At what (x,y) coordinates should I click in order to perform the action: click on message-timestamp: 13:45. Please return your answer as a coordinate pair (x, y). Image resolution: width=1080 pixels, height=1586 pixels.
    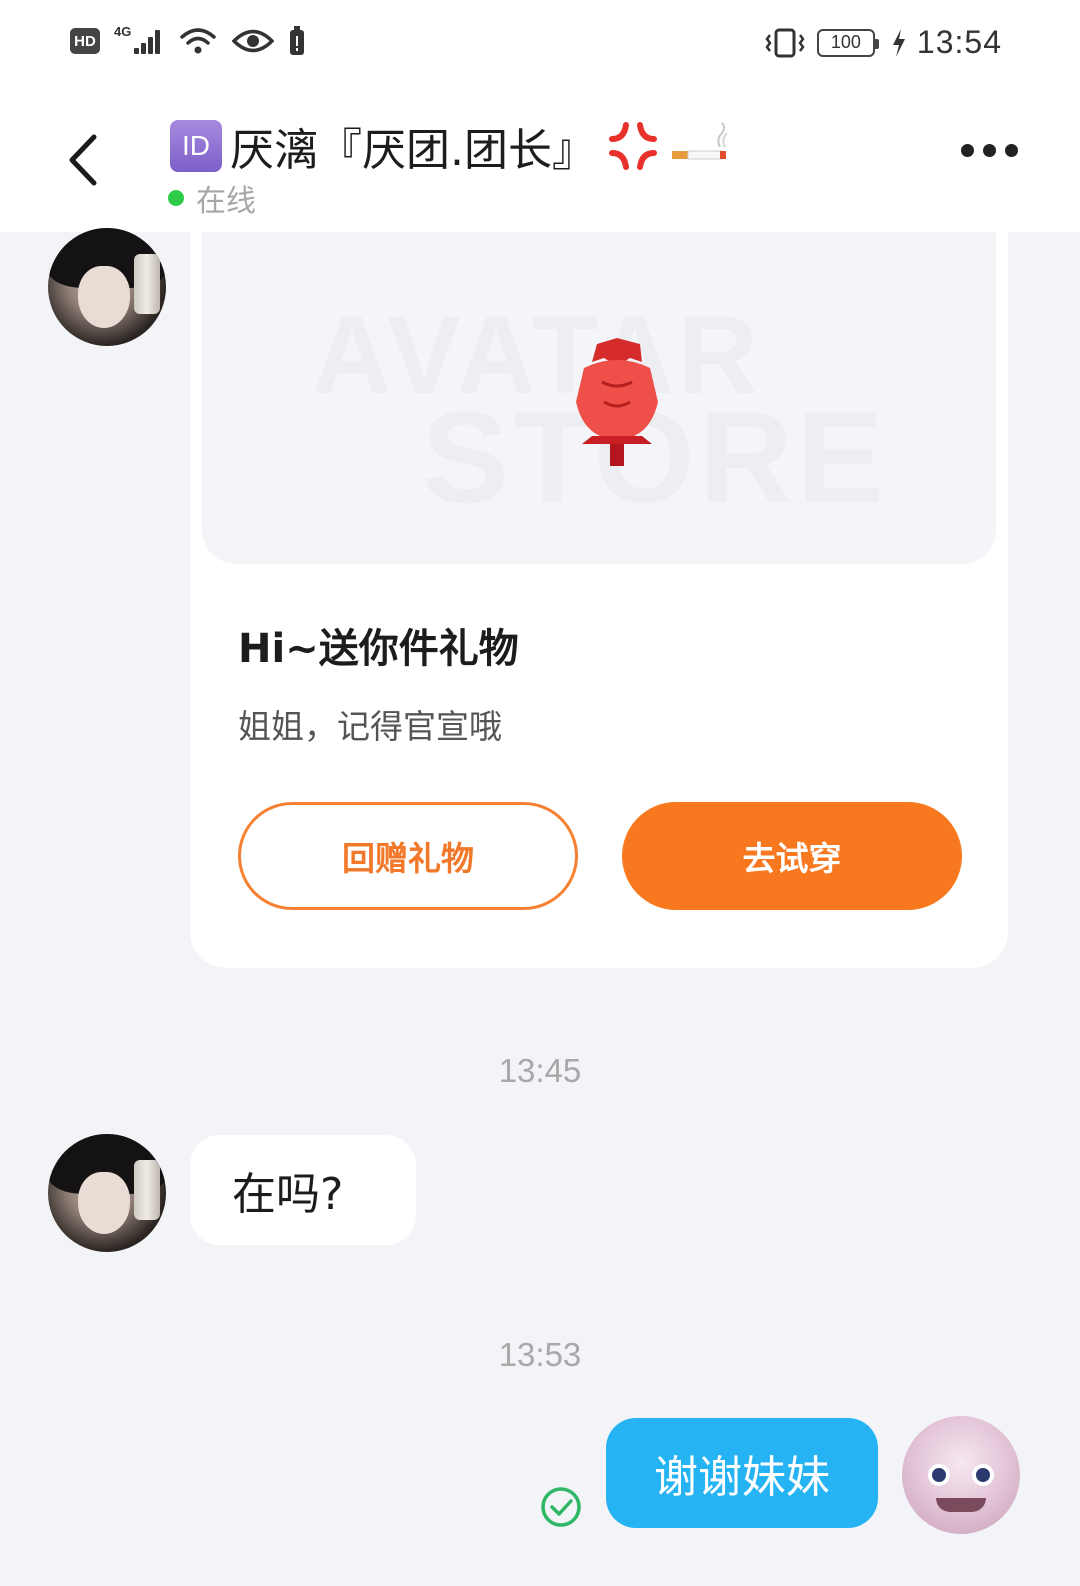
    Looking at the image, I should click on (540, 1070).